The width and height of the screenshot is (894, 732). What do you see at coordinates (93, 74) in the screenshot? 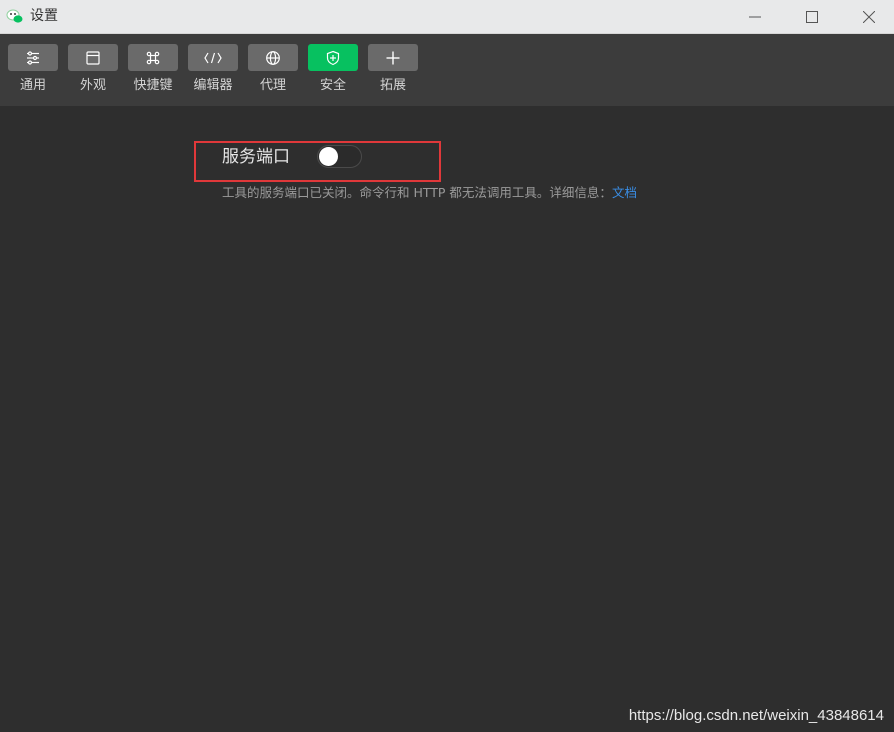
I see `tab-appearance: 外观` at bounding box center [93, 74].